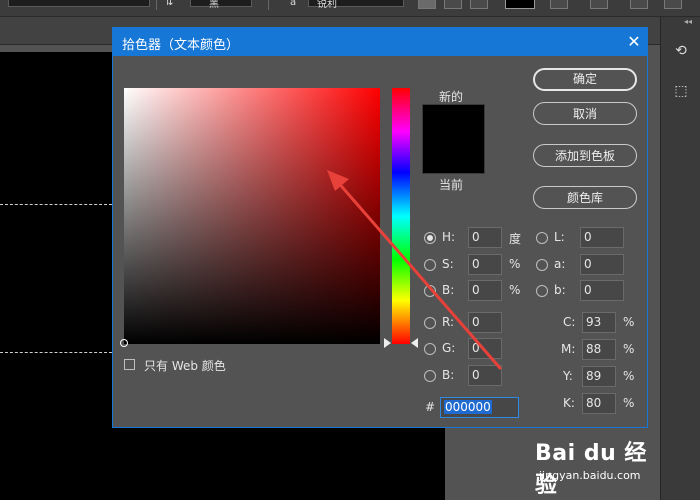 This screenshot has height=500, width=700. What do you see at coordinates (590, 475) in the screenshot?
I see `watermark-url: jingyan.baidu.com` at bounding box center [590, 475].